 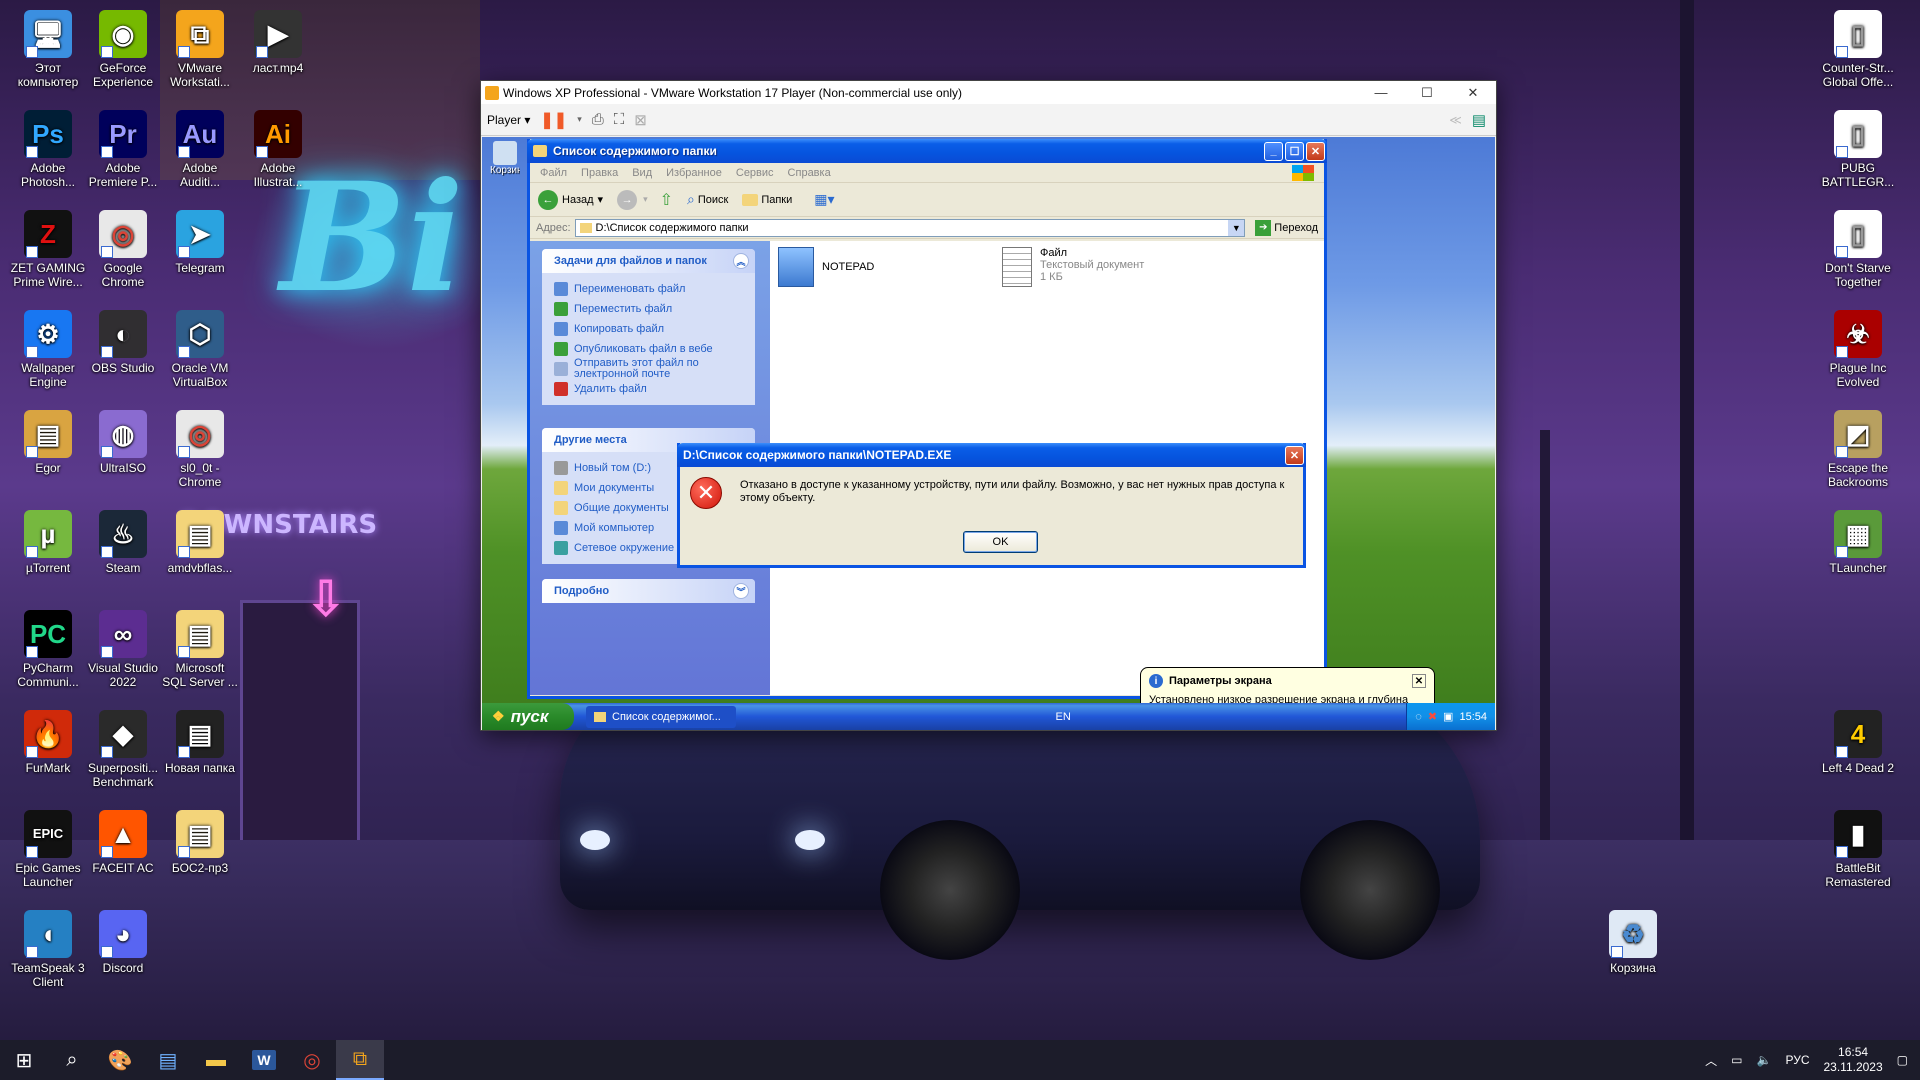 What do you see at coordinates (1858, 449) in the screenshot?
I see `desktop-icon: ◩ Escape the Backrooms` at bounding box center [1858, 449].